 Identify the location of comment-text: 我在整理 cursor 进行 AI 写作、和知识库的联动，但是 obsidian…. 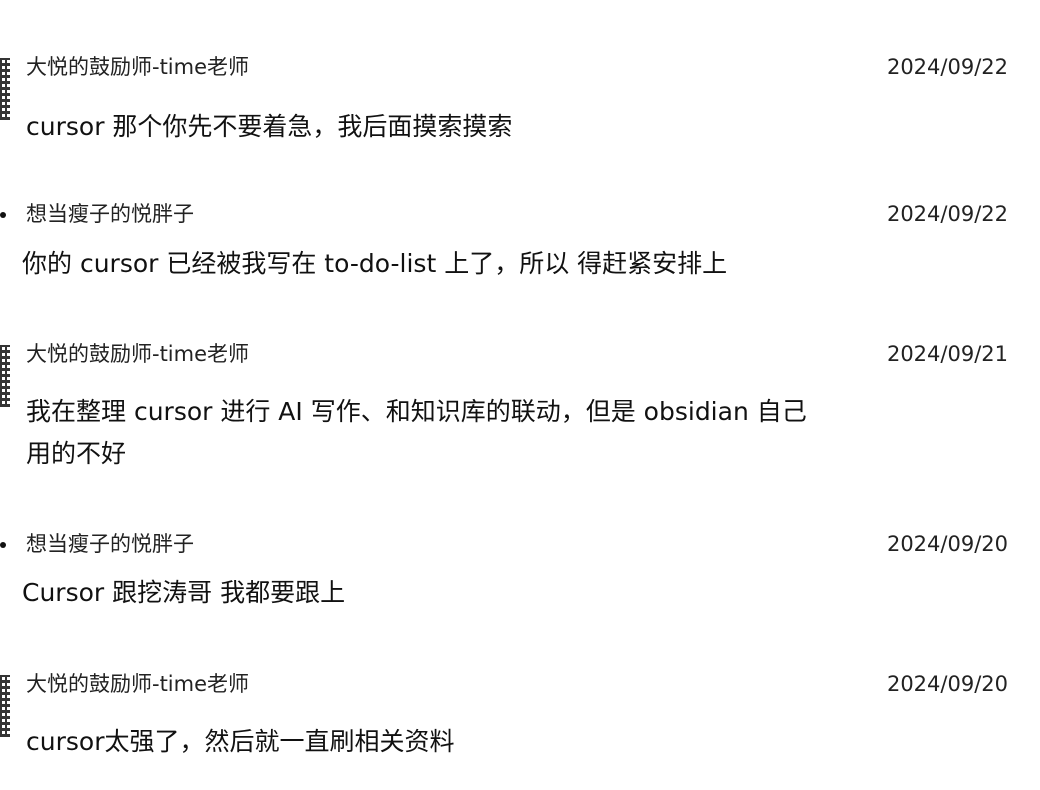
(416, 432).